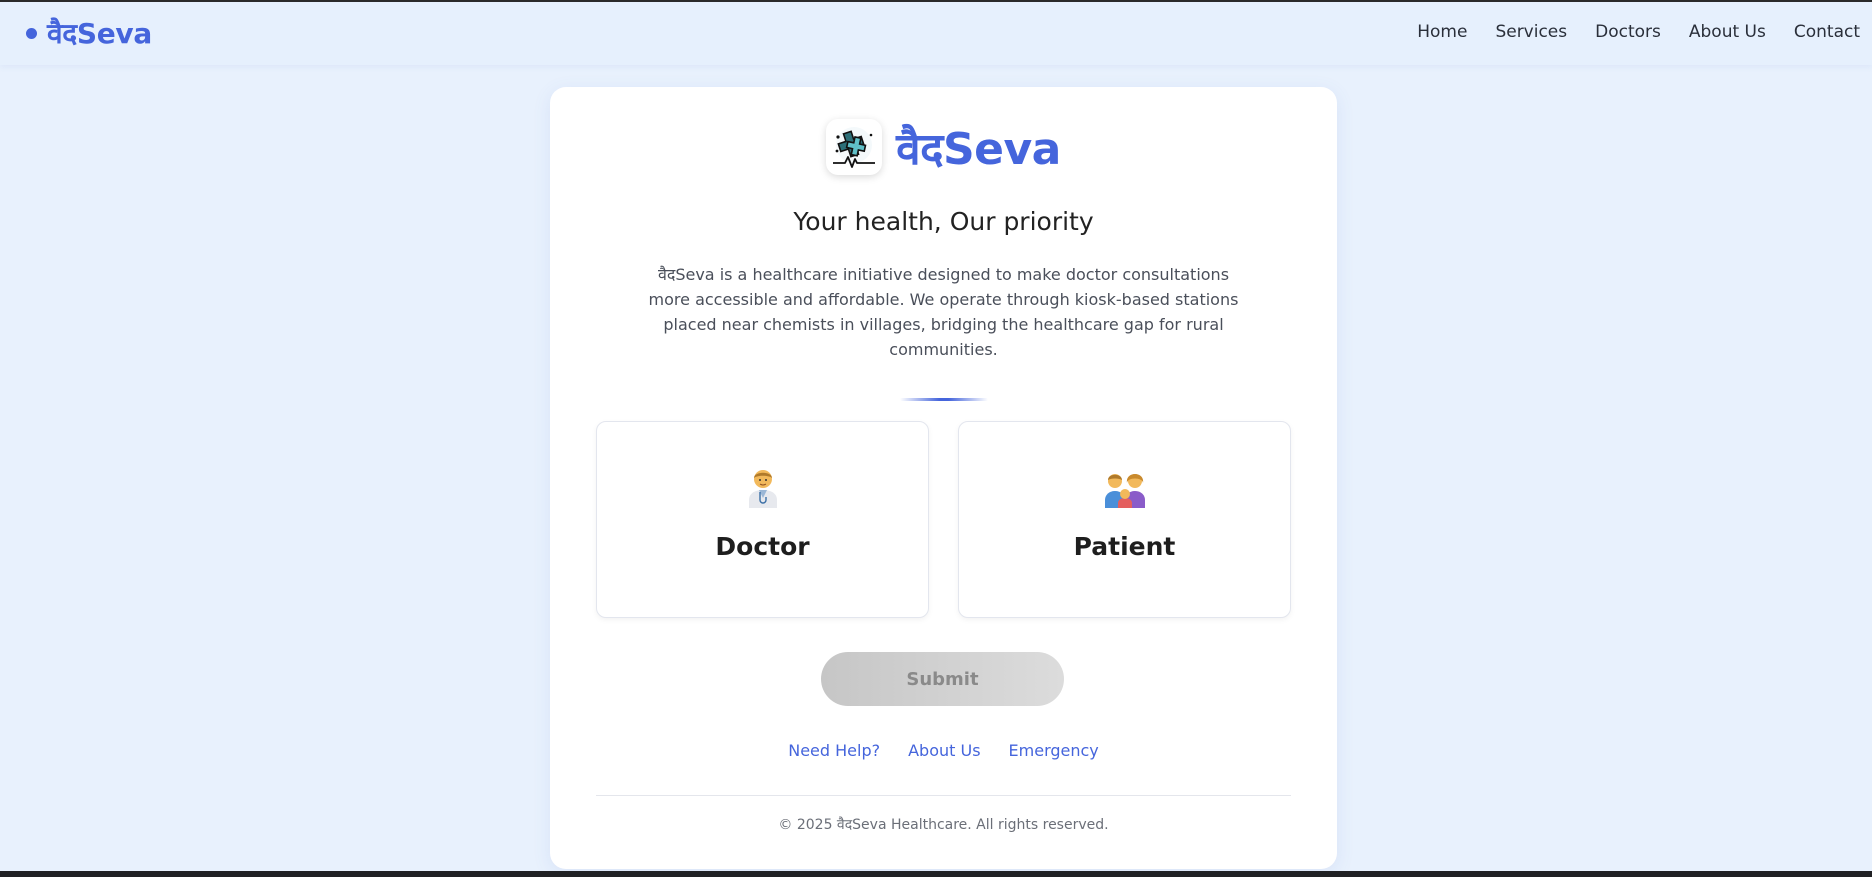 This screenshot has width=1872, height=877. I want to click on role-card-patient: Patient, so click(1124, 519).